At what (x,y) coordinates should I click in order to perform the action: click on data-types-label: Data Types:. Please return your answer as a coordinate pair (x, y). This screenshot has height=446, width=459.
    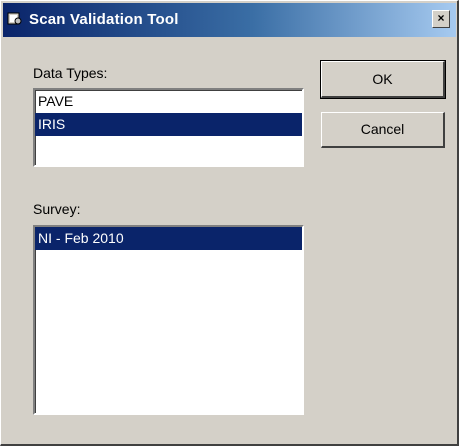
    Looking at the image, I should click on (70, 73).